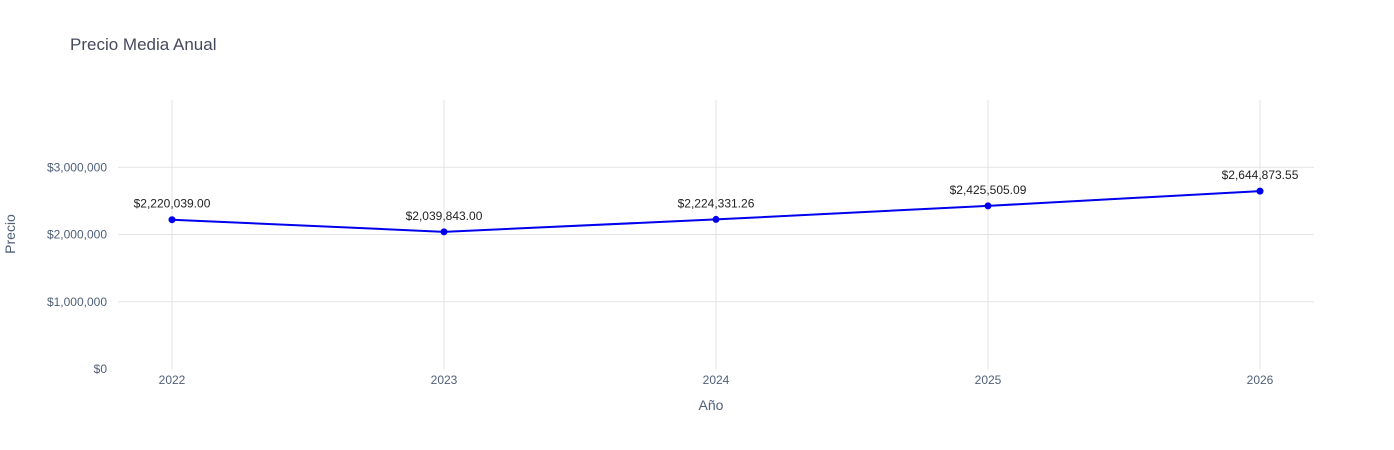  What do you see at coordinates (988, 190) in the screenshot?
I see `data-label: $2,425,505.09` at bounding box center [988, 190].